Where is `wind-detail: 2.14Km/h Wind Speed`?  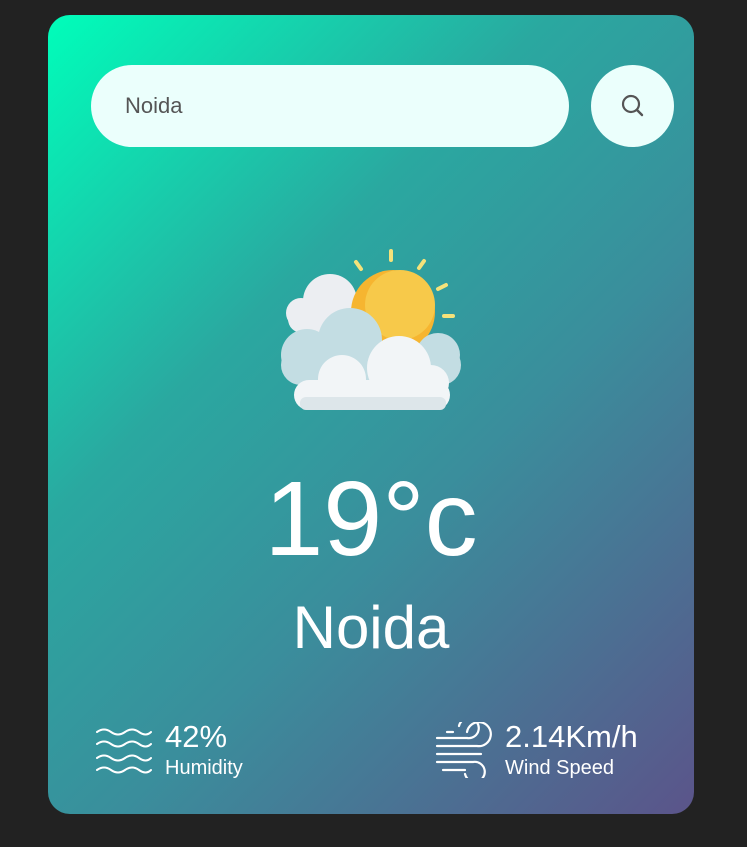 wind-detail: 2.14Km/h Wind Speed is located at coordinates (536, 750).